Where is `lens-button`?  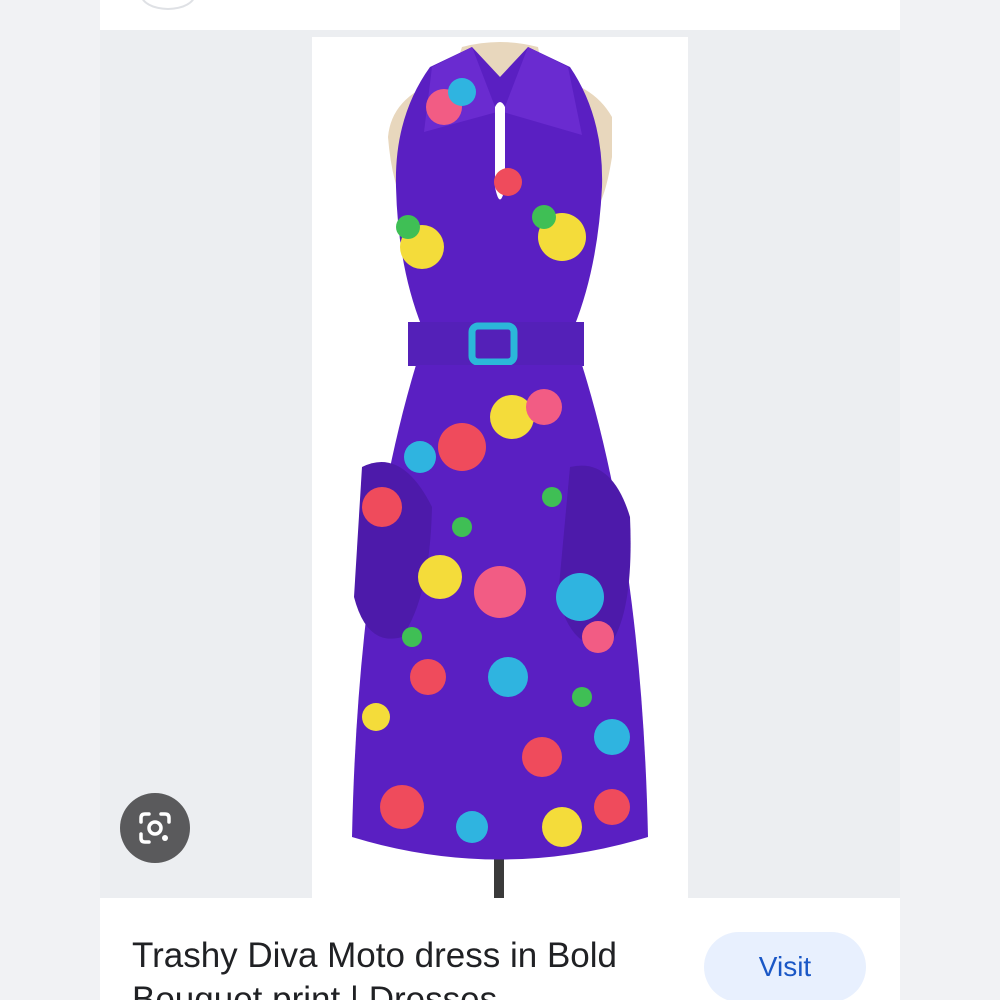 lens-button is located at coordinates (155, 828).